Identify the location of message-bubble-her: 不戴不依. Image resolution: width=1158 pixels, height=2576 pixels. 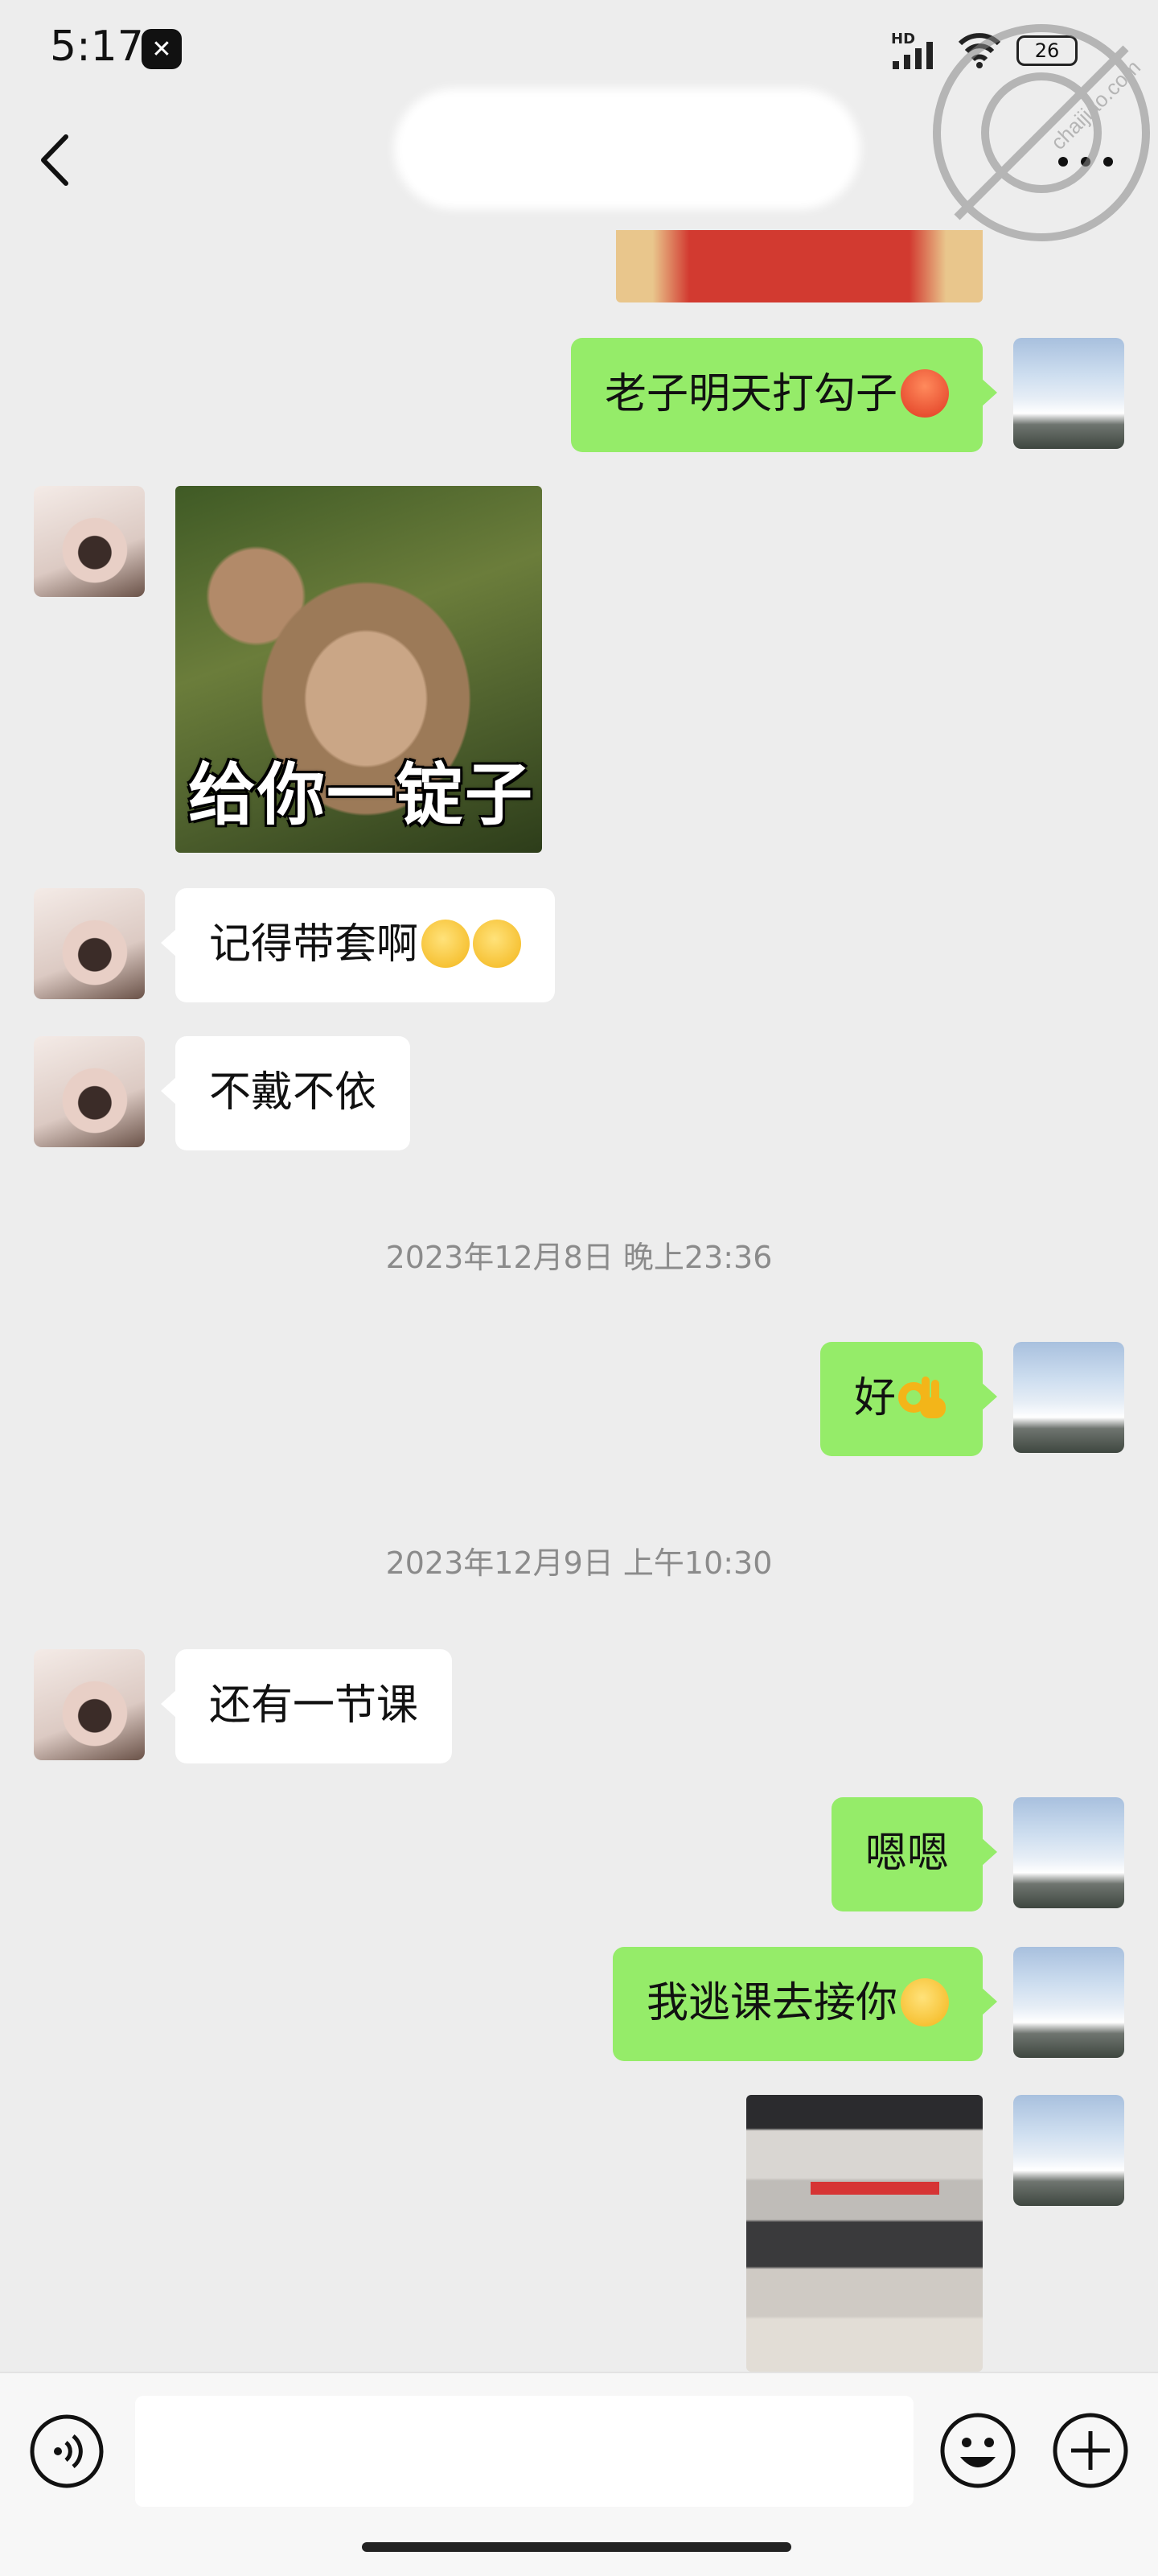
(286, 1093).